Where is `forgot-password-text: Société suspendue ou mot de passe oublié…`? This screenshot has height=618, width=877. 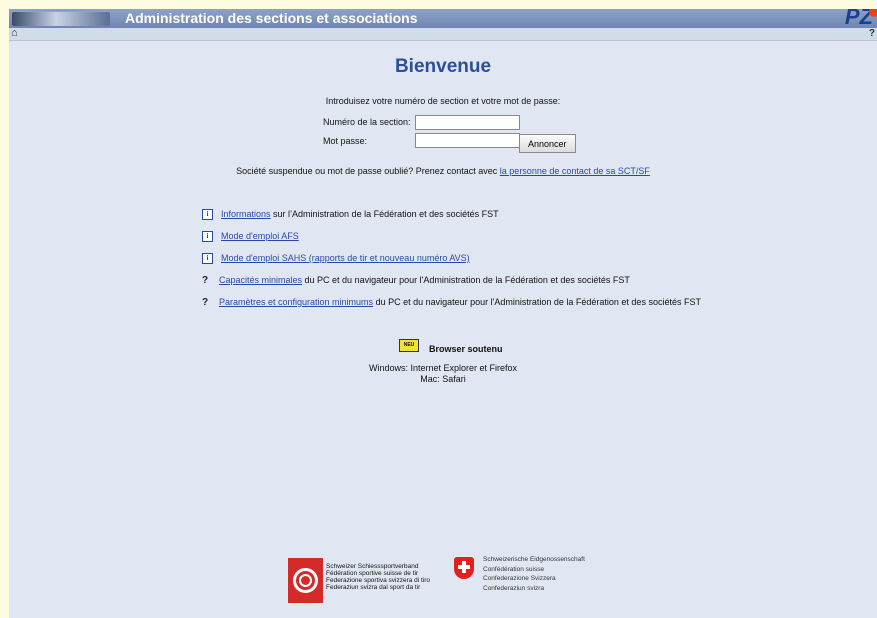
forgot-password-text: Société suspendue ou mot de passe oublié… is located at coordinates (443, 171).